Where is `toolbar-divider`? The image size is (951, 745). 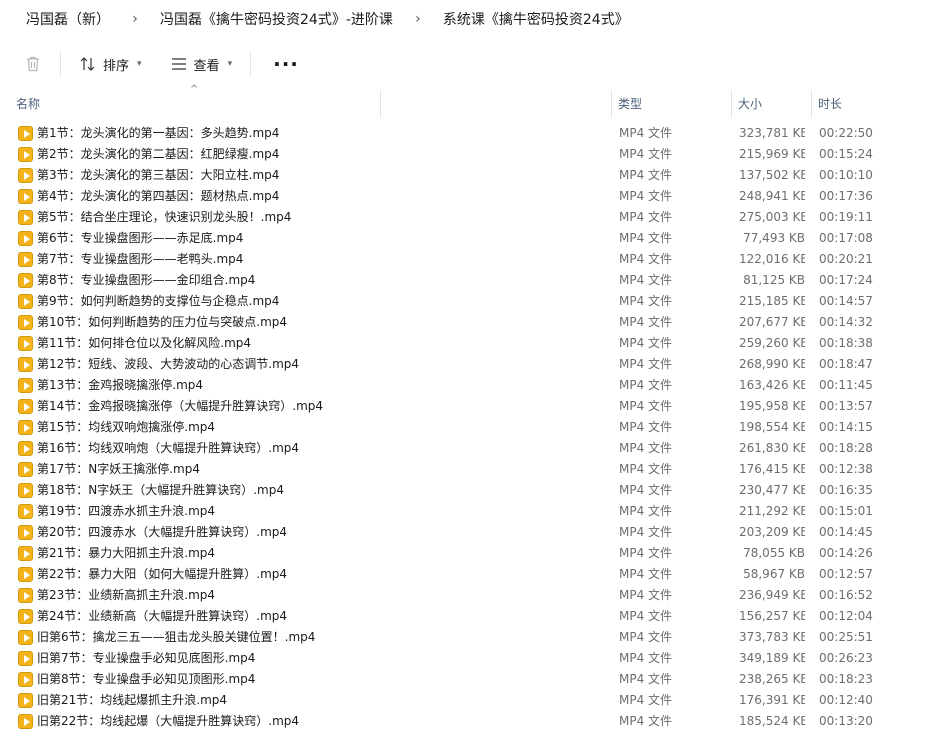 toolbar-divider is located at coordinates (60, 64).